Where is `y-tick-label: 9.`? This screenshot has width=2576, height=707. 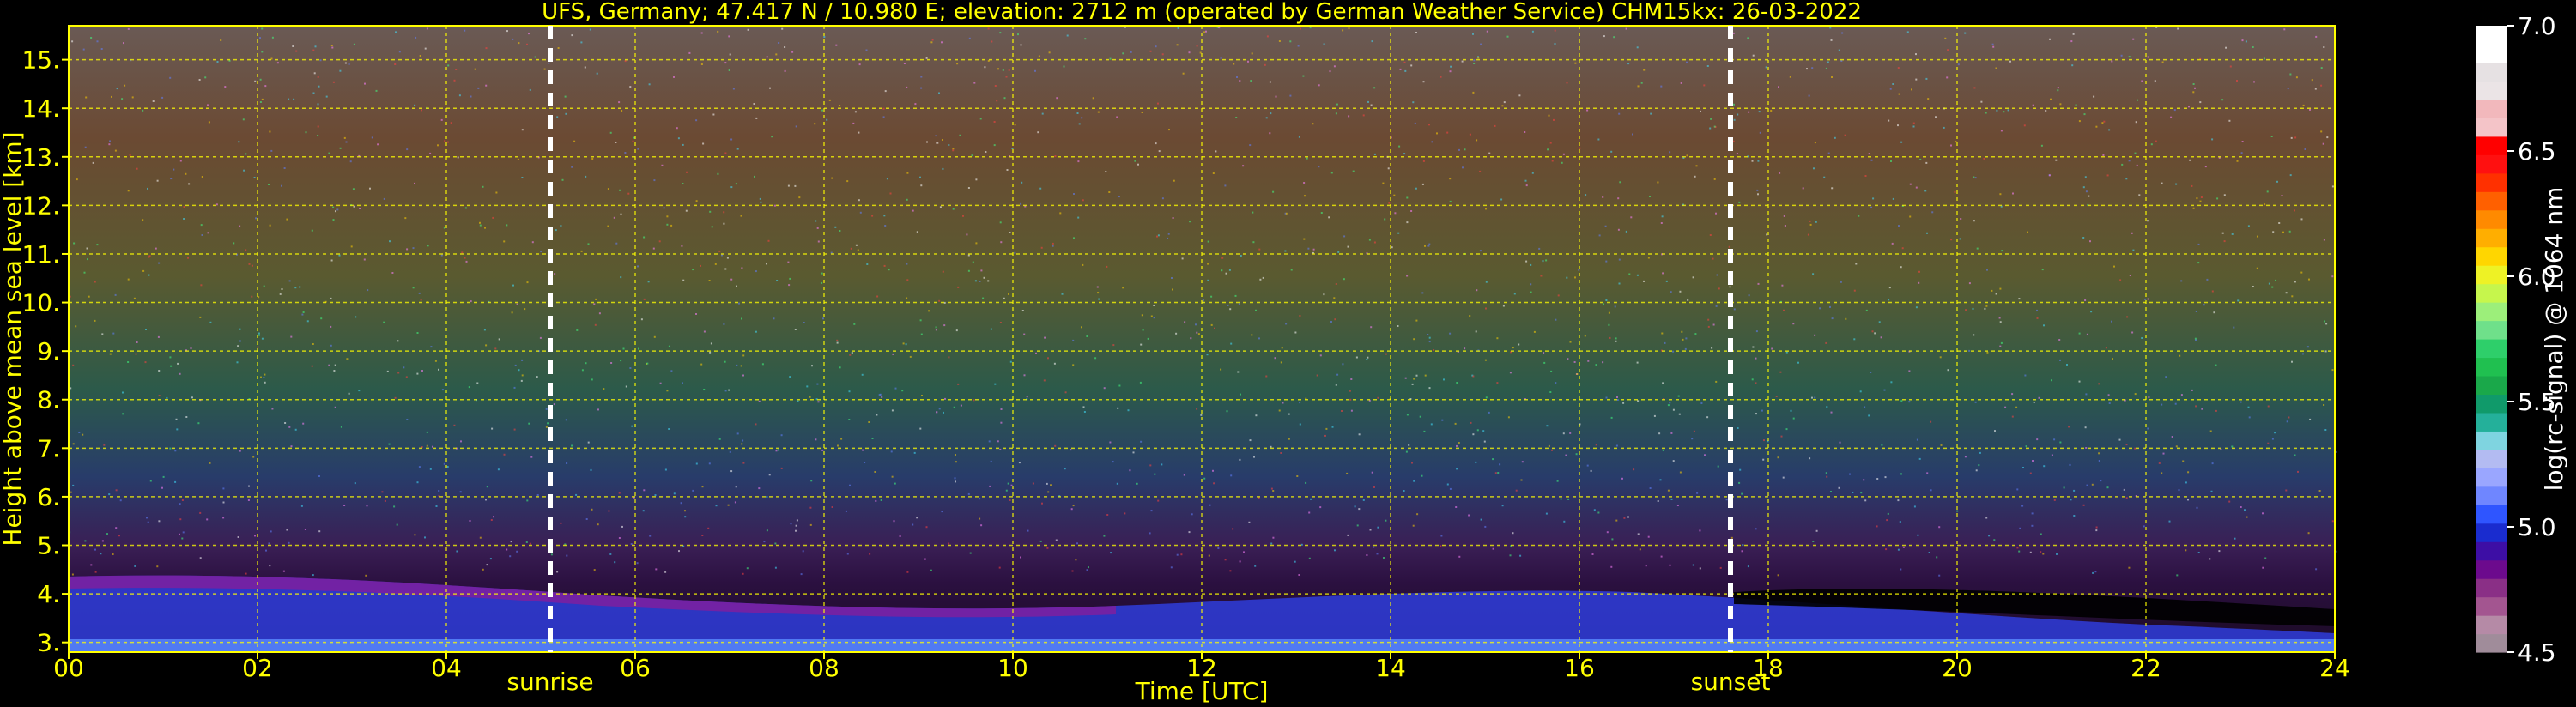 y-tick-label: 9. is located at coordinates (48, 351).